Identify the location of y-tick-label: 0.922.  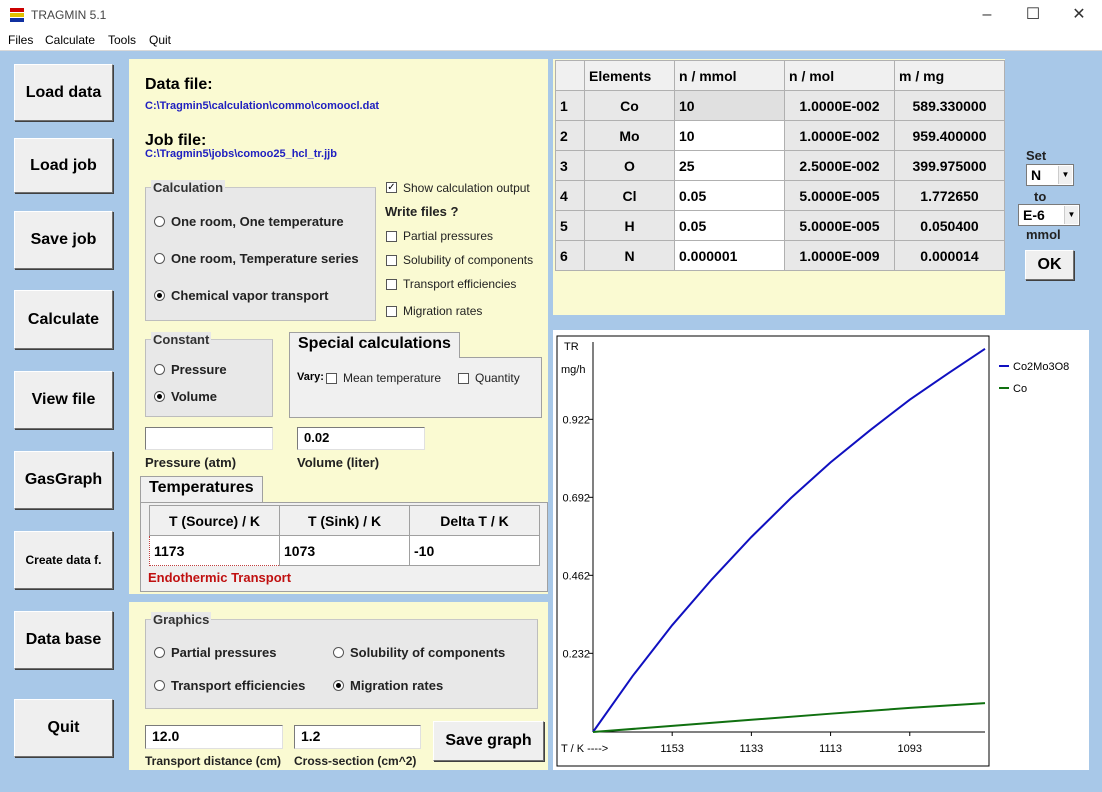
(576, 420).